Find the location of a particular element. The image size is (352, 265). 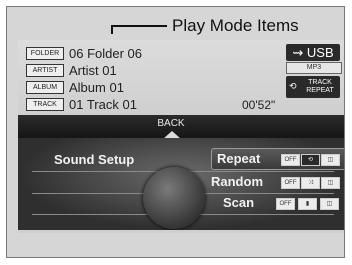

track-tag: TRACK is located at coordinates (45, 104).